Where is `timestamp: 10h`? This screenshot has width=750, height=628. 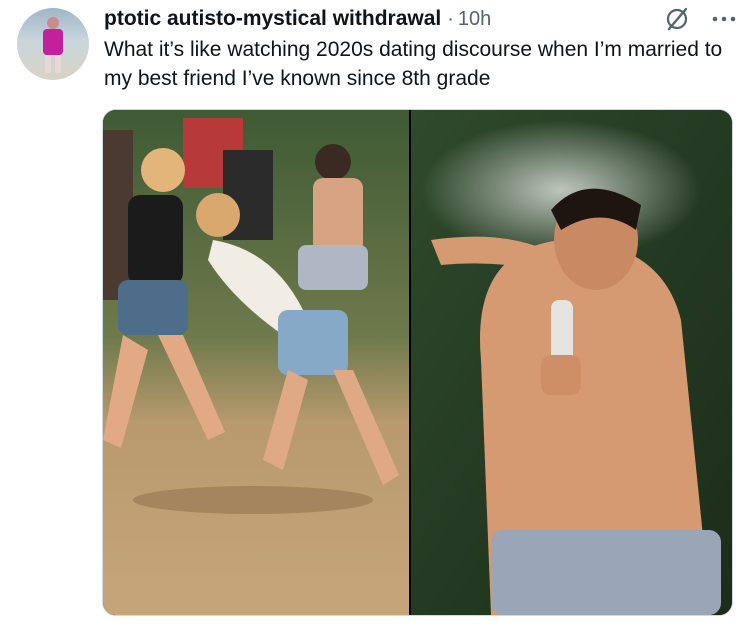 timestamp: 10h is located at coordinates (474, 19).